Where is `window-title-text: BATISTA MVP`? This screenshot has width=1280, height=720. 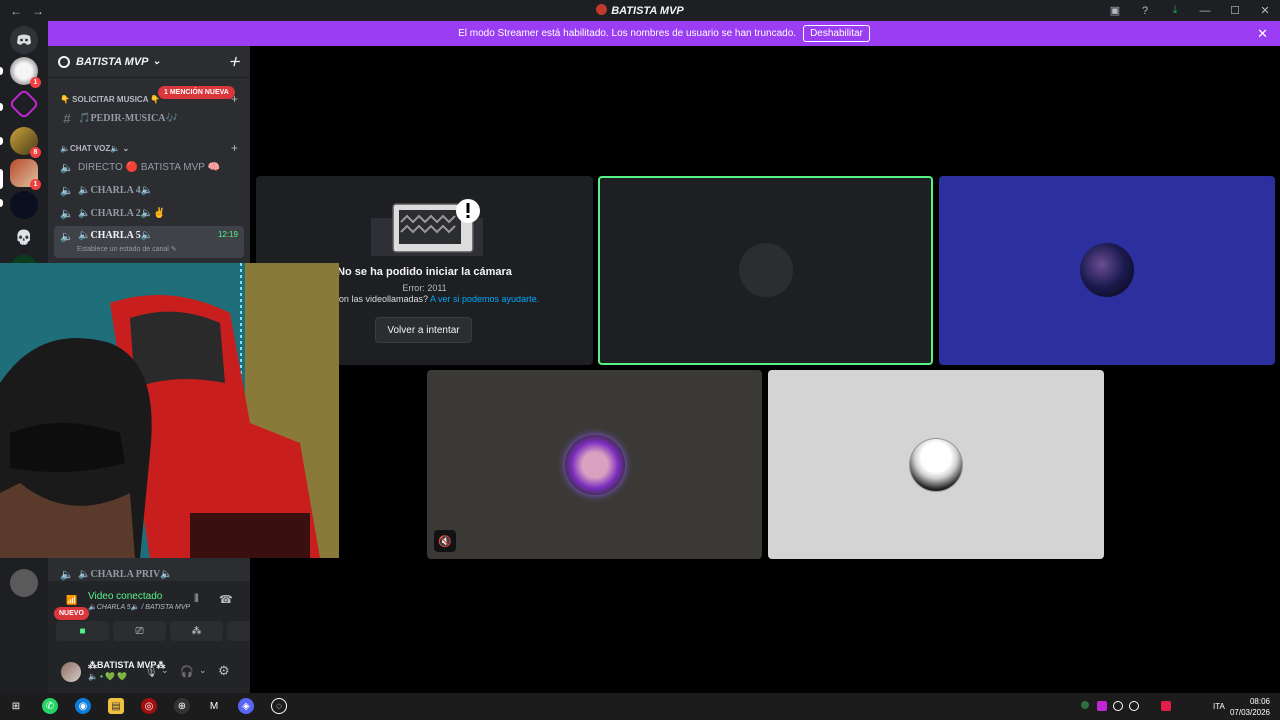 window-title-text: BATISTA MVP is located at coordinates (647, 11).